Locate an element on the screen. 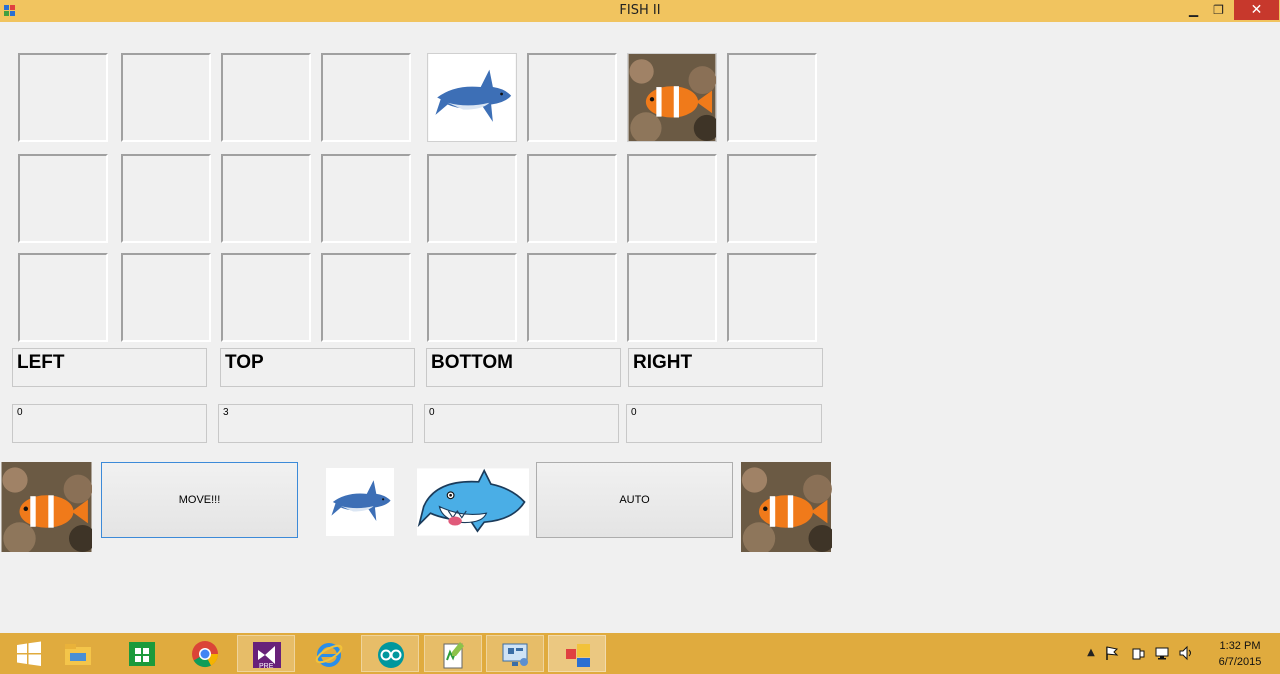 The height and width of the screenshot is (674, 1280). notepadpp-icon is located at coordinates (453, 653).